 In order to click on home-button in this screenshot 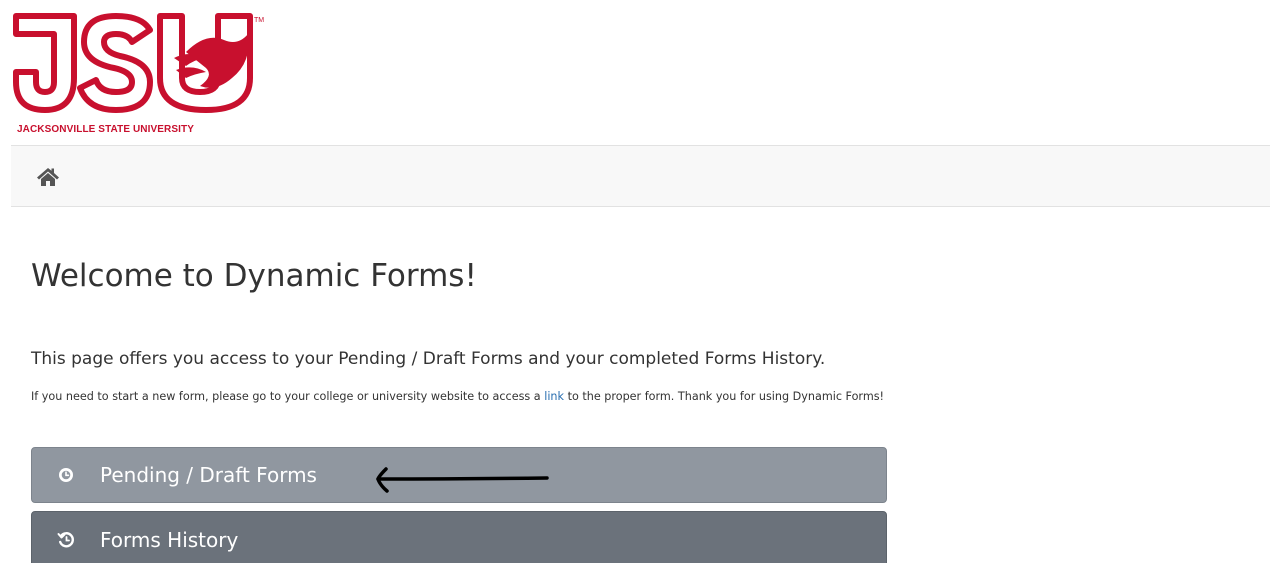, I will do `click(48, 177)`.